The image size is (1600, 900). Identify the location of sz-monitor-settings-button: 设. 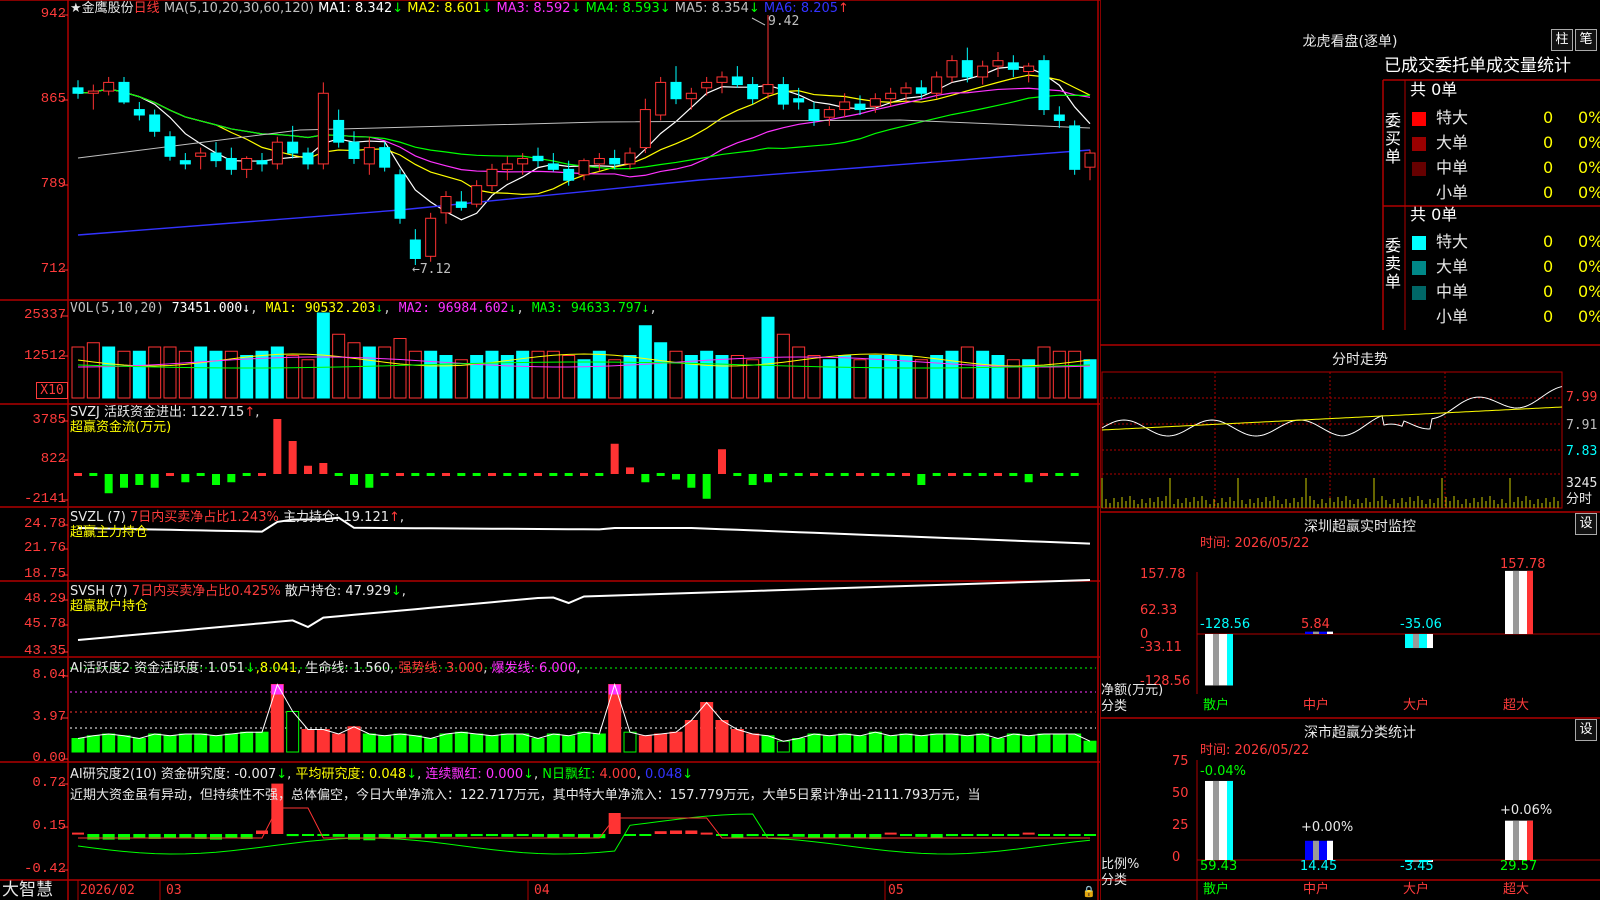
(1586, 524).